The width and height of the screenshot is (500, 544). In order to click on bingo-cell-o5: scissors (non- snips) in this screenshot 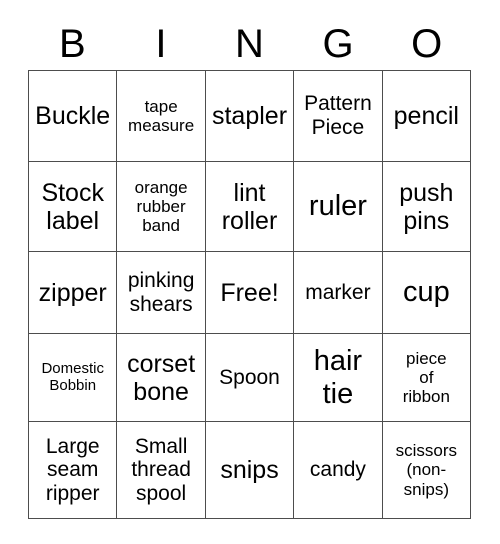, I will do `click(427, 470)`.